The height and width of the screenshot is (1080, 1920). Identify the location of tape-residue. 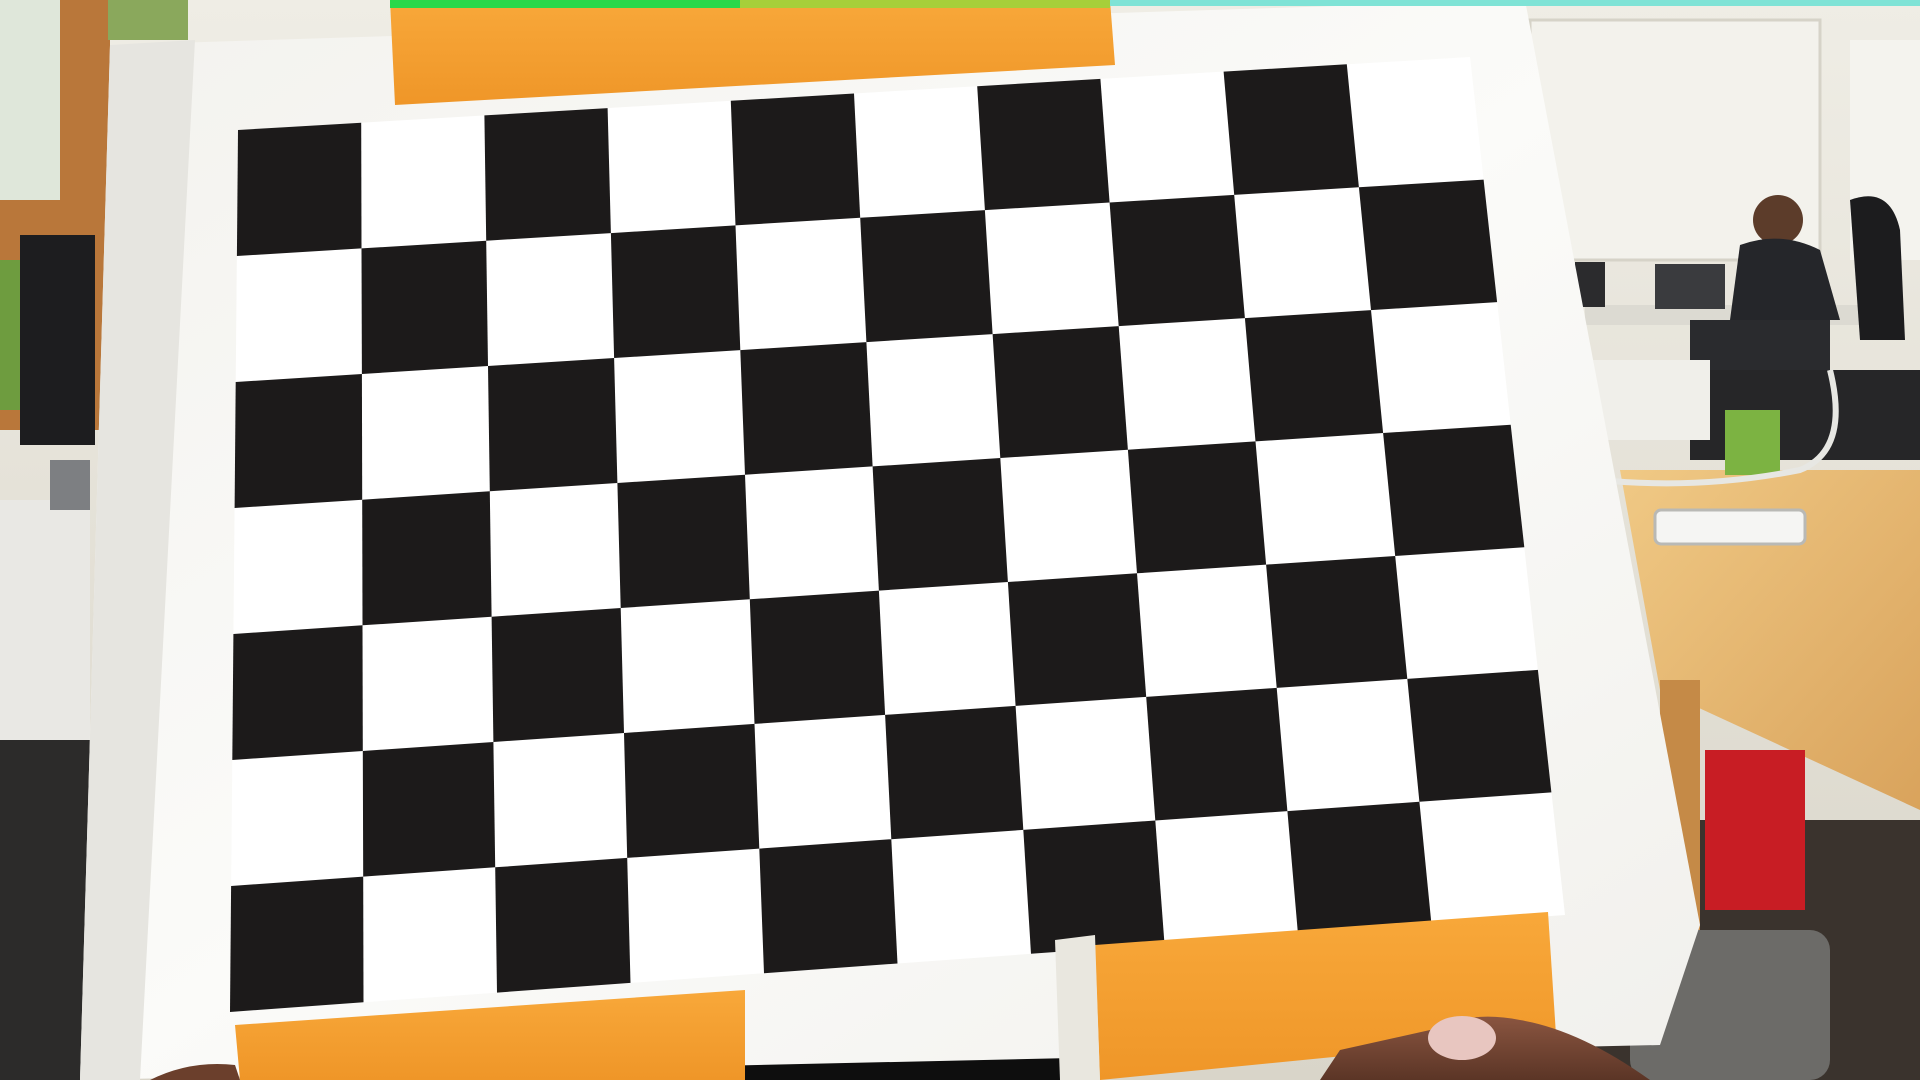
(1077, 1007).